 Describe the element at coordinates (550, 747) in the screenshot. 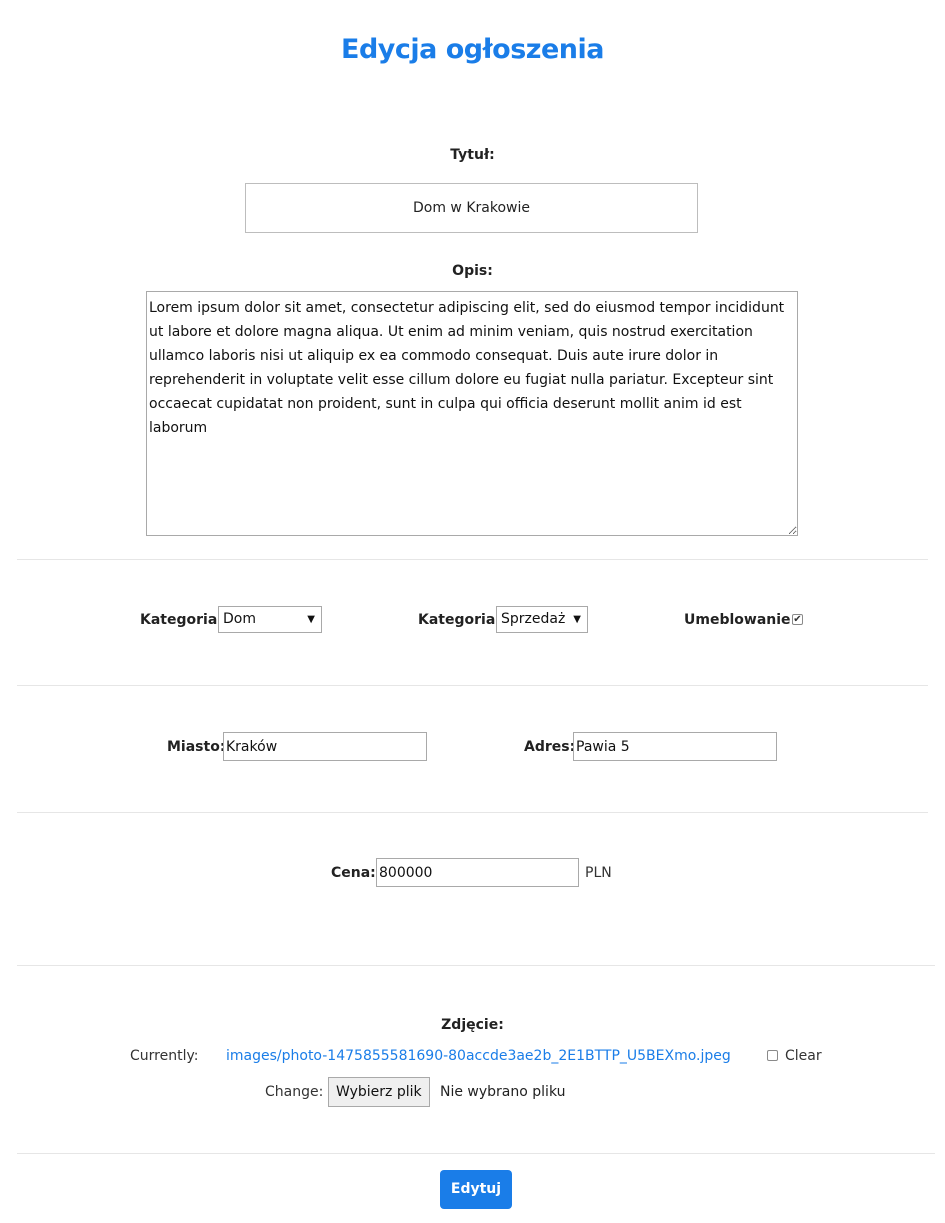

I see `address-label: Adres:` at that location.